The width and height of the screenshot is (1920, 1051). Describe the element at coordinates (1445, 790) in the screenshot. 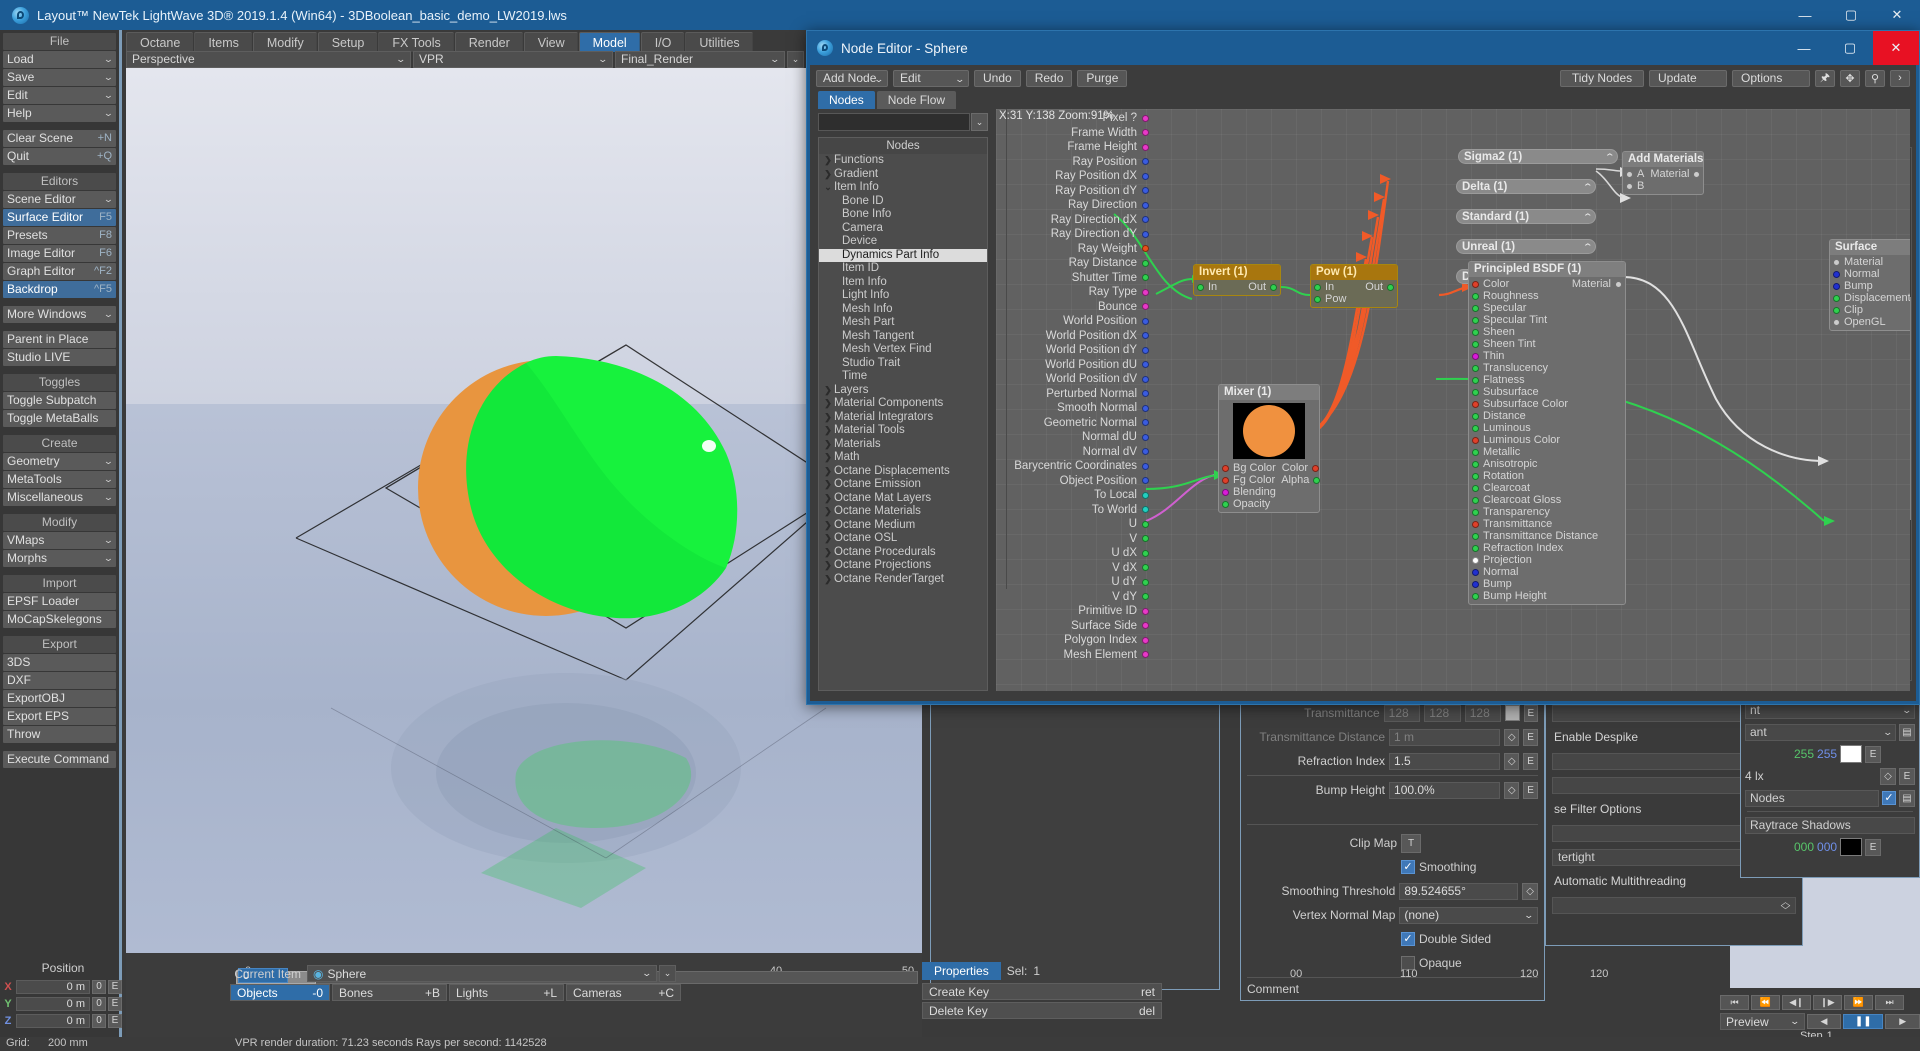

I see `bump-height-value: 100.0%` at that location.